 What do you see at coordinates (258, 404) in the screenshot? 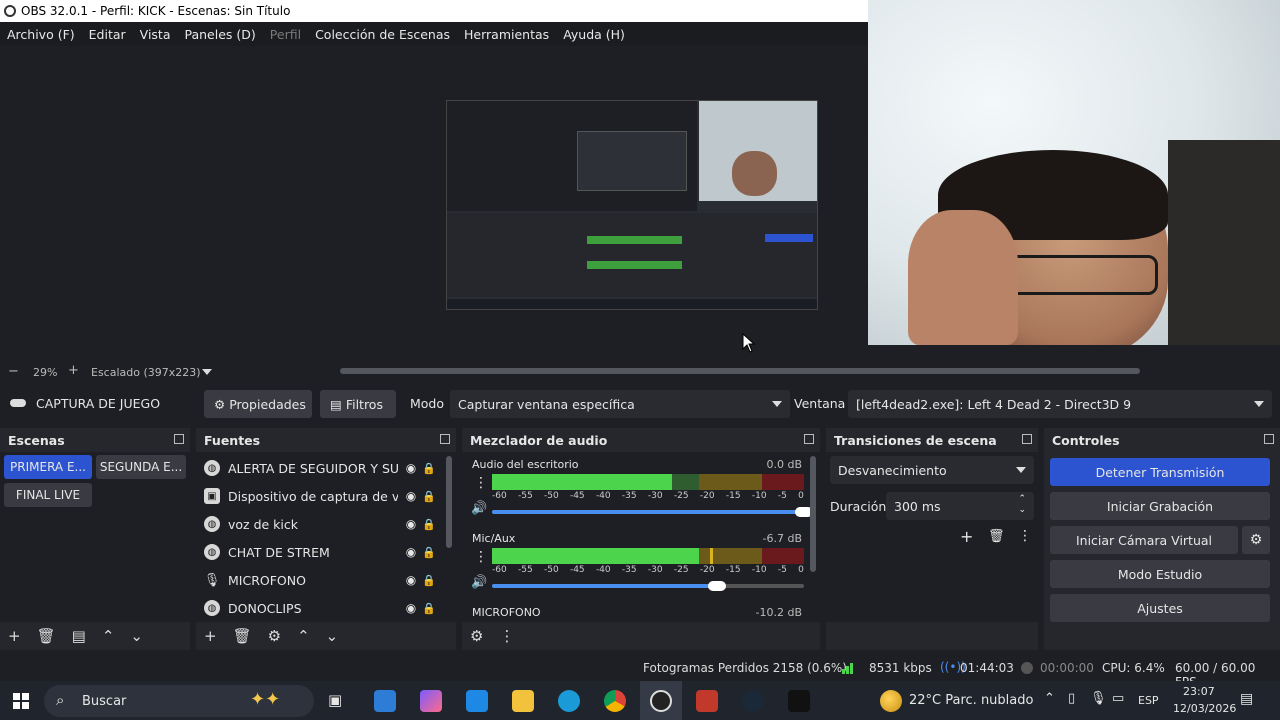
I see `properties-button: ⚙ Propiedades` at bounding box center [258, 404].